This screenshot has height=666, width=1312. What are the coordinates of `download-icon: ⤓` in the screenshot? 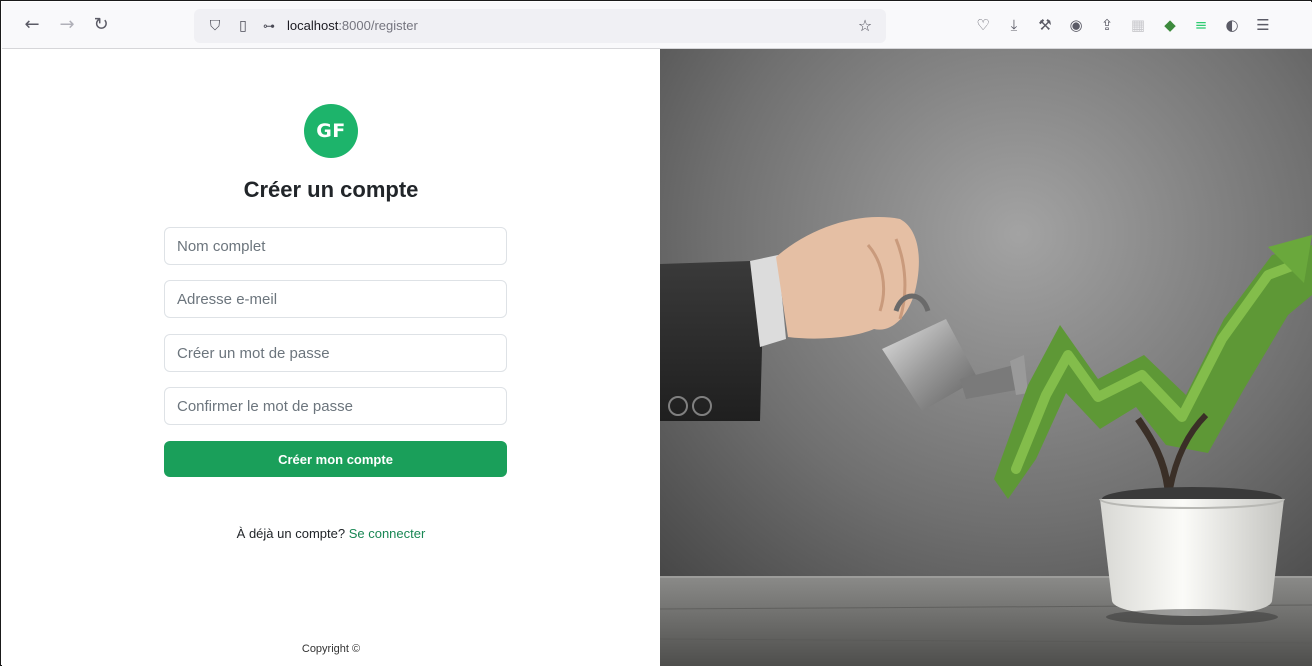 It's located at (1014, 25).